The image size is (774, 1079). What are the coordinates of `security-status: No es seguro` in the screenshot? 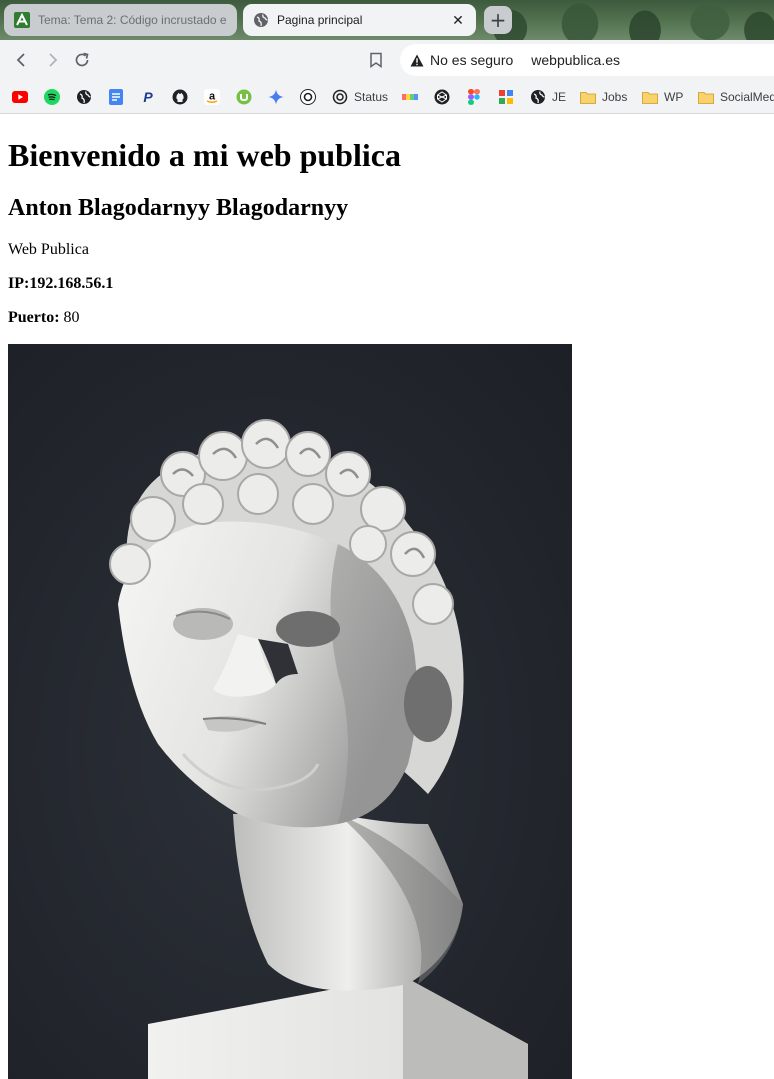 It's located at (471, 60).